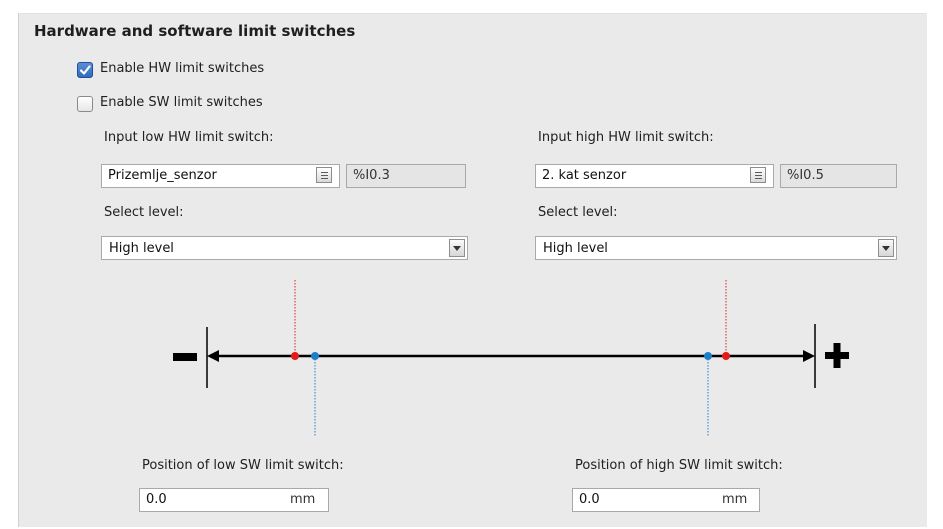 The height and width of the screenshot is (529, 943). Describe the element at coordinates (303, 499) in the screenshot. I see `low-sw-unit: mm` at that location.